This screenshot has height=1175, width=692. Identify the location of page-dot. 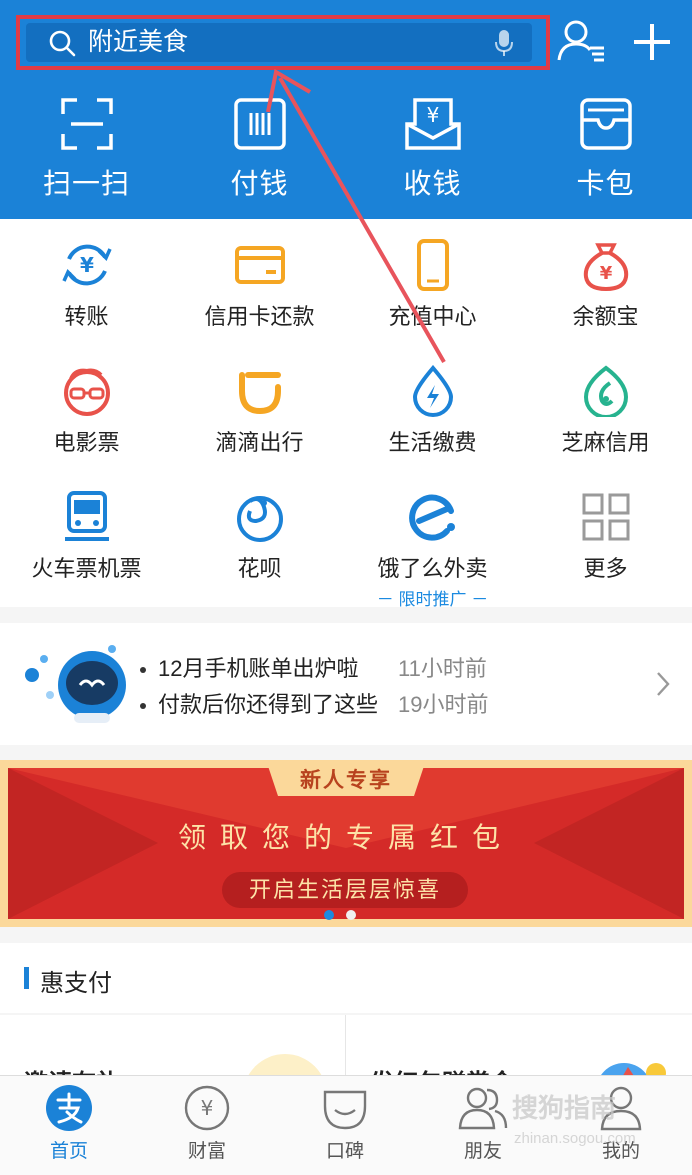
(351, 915).